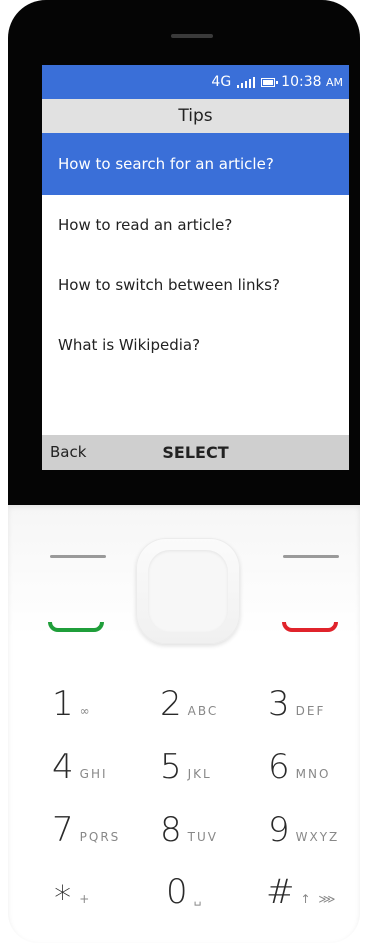 The height and width of the screenshot is (947, 368). I want to click on left-softkey-button, so click(78, 556).